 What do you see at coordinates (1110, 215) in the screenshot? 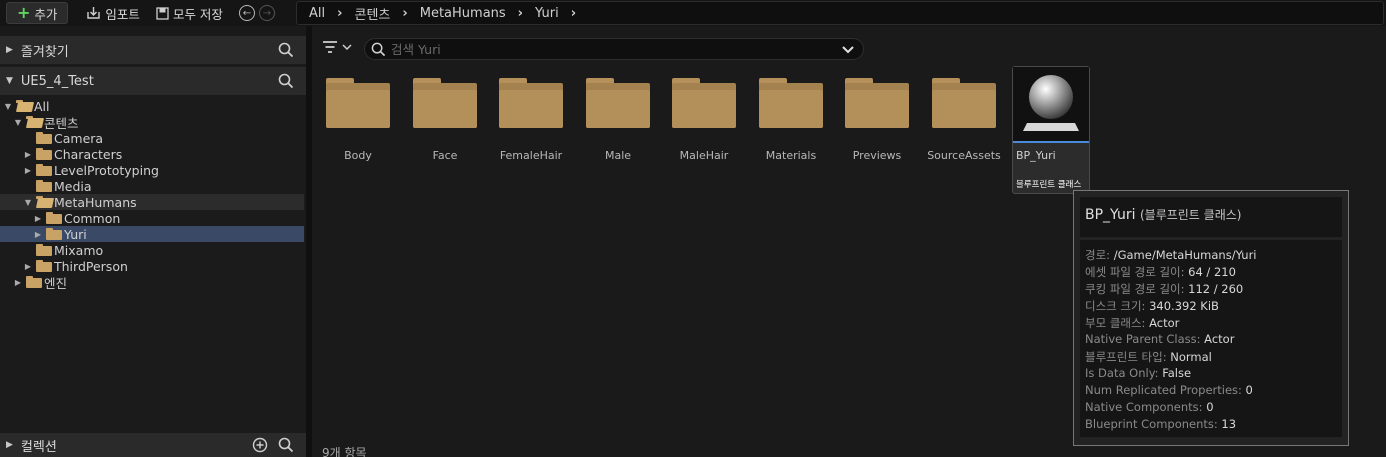
I see `tooltip-title: BP_Yuri` at bounding box center [1110, 215].